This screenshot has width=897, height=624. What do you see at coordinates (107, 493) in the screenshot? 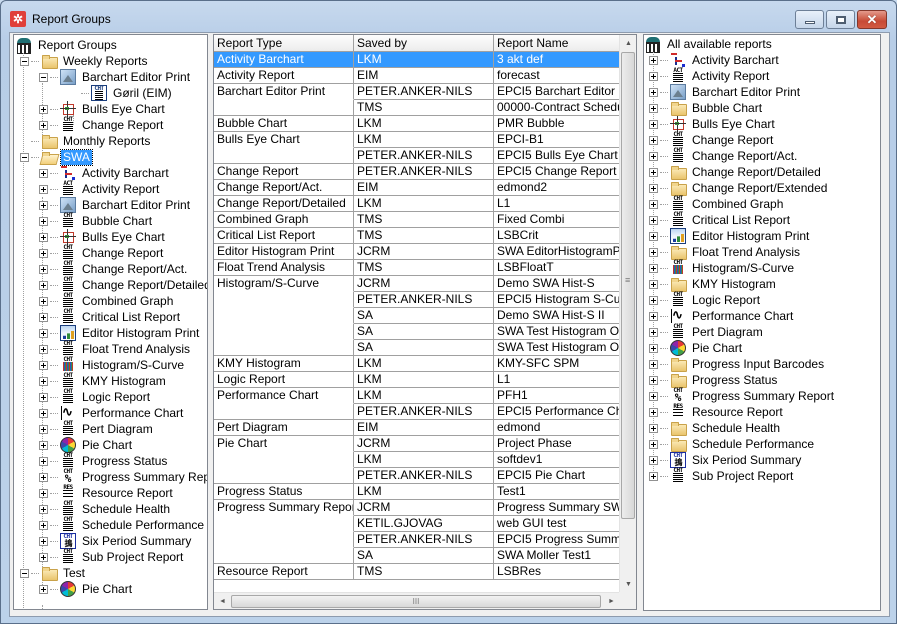
I see `tree-node: RES Resource Report` at bounding box center [107, 493].